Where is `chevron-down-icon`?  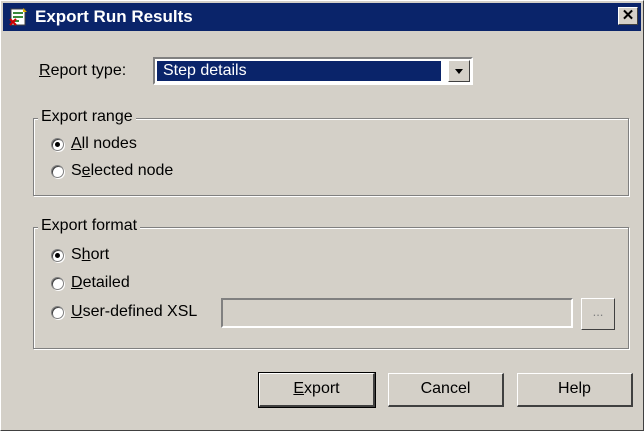
chevron-down-icon is located at coordinates (459, 71).